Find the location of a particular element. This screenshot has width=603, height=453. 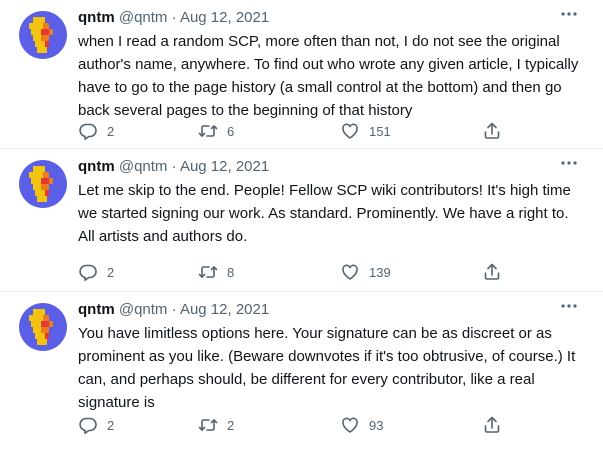

retweet-count: 8 is located at coordinates (231, 272).